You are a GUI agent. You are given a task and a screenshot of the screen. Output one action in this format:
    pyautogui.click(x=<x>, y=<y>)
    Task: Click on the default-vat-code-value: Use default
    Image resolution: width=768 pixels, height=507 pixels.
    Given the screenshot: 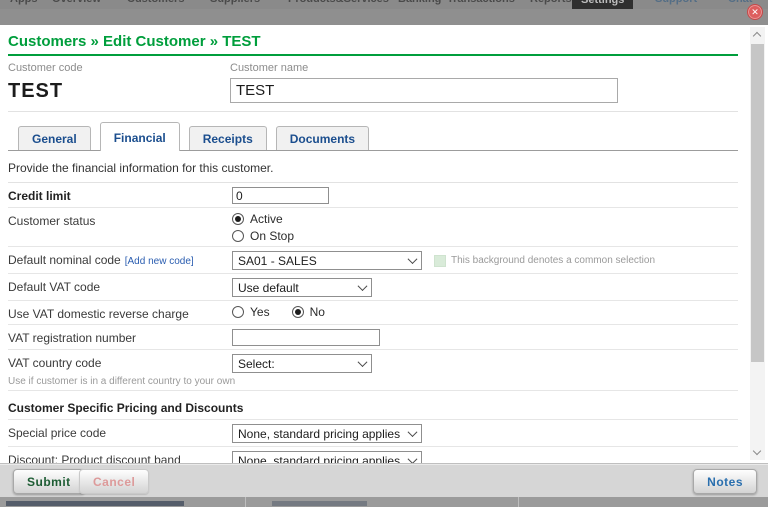 What is the action you would take?
    pyautogui.click(x=268, y=287)
    